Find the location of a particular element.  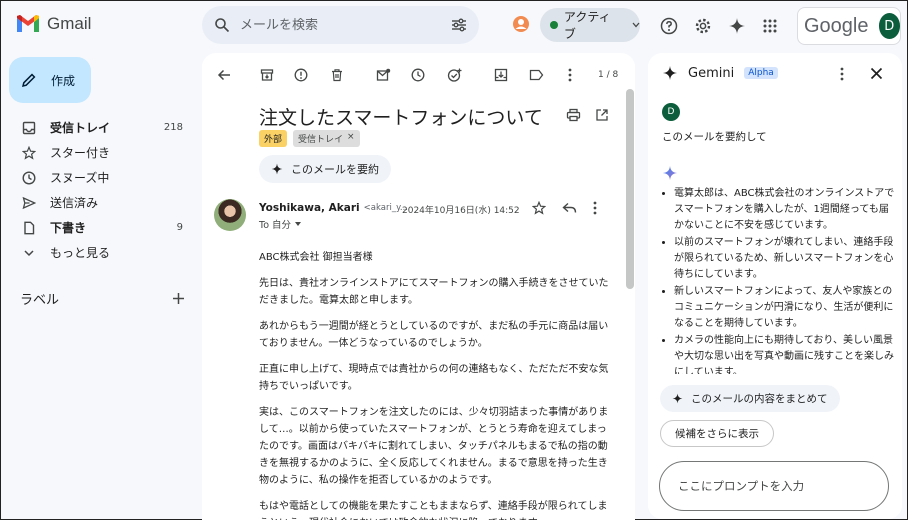

compose-label: 作成 is located at coordinates (63, 80).